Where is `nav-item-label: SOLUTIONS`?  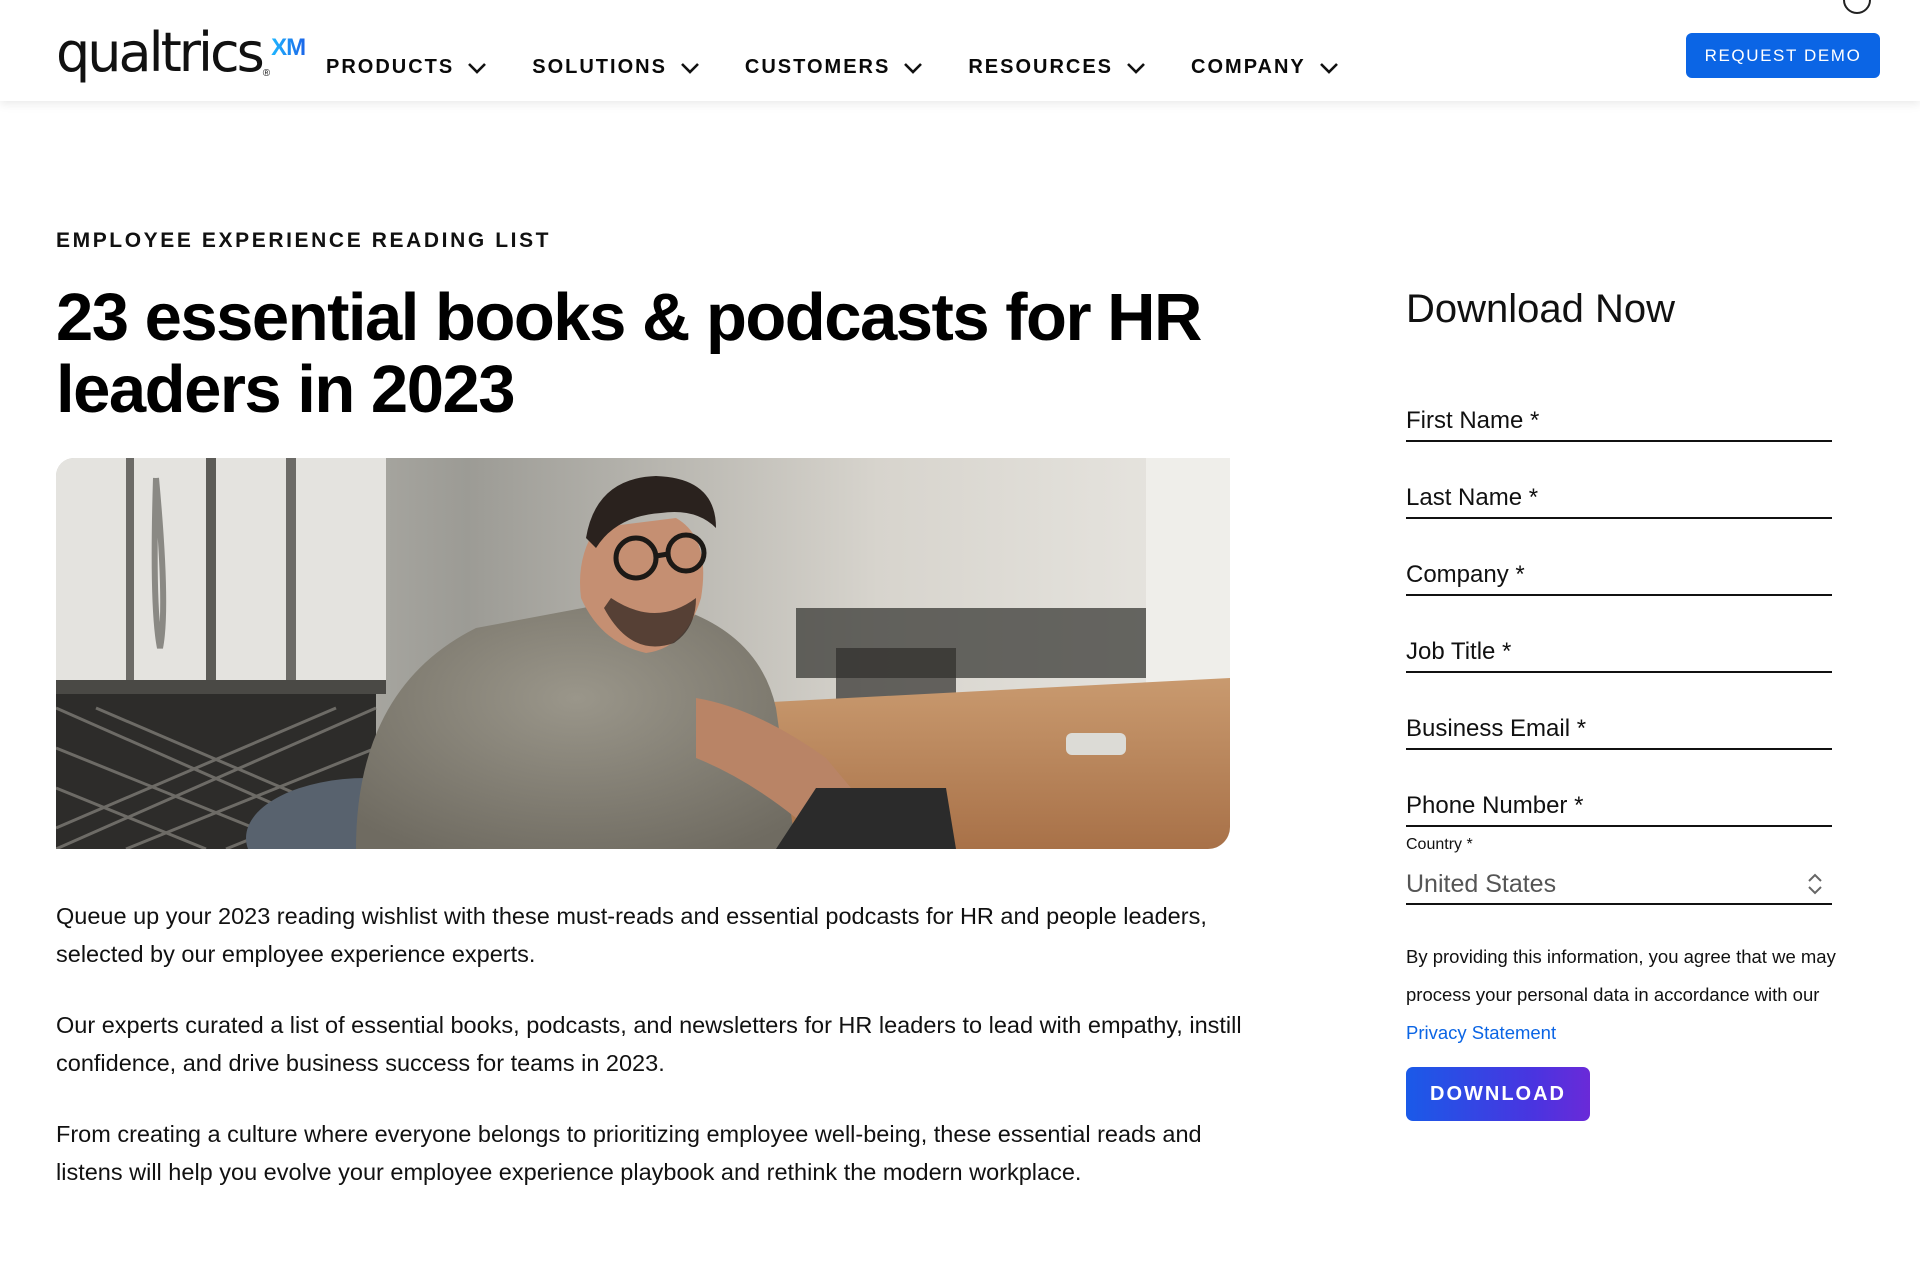
nav-item-label: SOLUTIONS is located at coordinates (599, 67).